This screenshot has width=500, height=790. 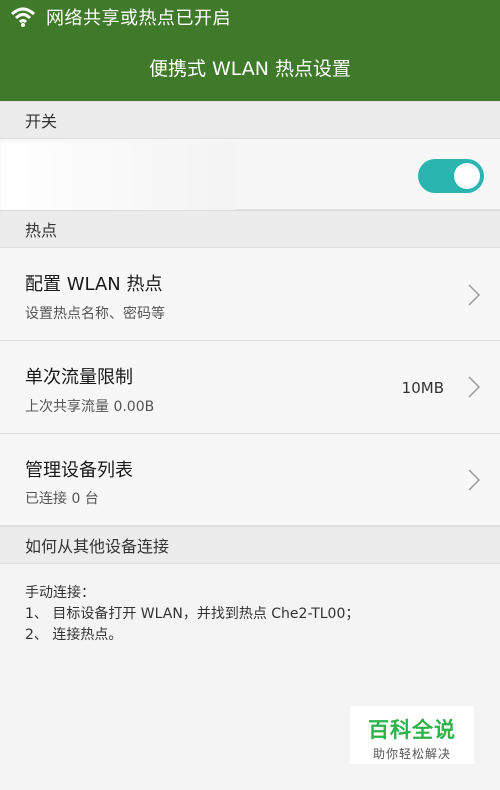 I want to click on row-subtitle: 上次共享流量 0.00B, so click(x=90, y=407).